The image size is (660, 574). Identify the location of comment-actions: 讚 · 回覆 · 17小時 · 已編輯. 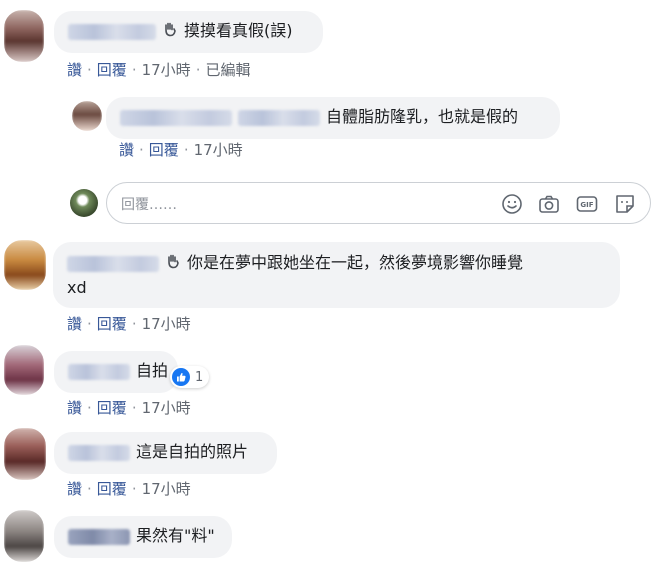
(159, 70).